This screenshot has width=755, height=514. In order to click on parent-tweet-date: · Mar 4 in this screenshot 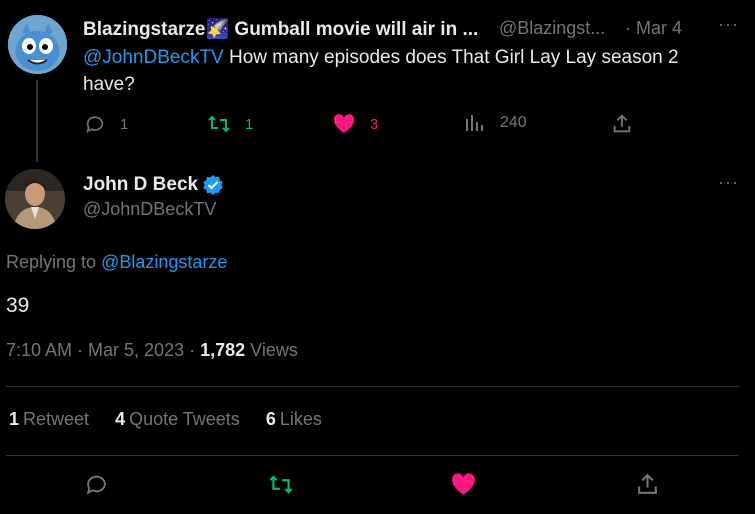, I will do `click(653, 28)`.